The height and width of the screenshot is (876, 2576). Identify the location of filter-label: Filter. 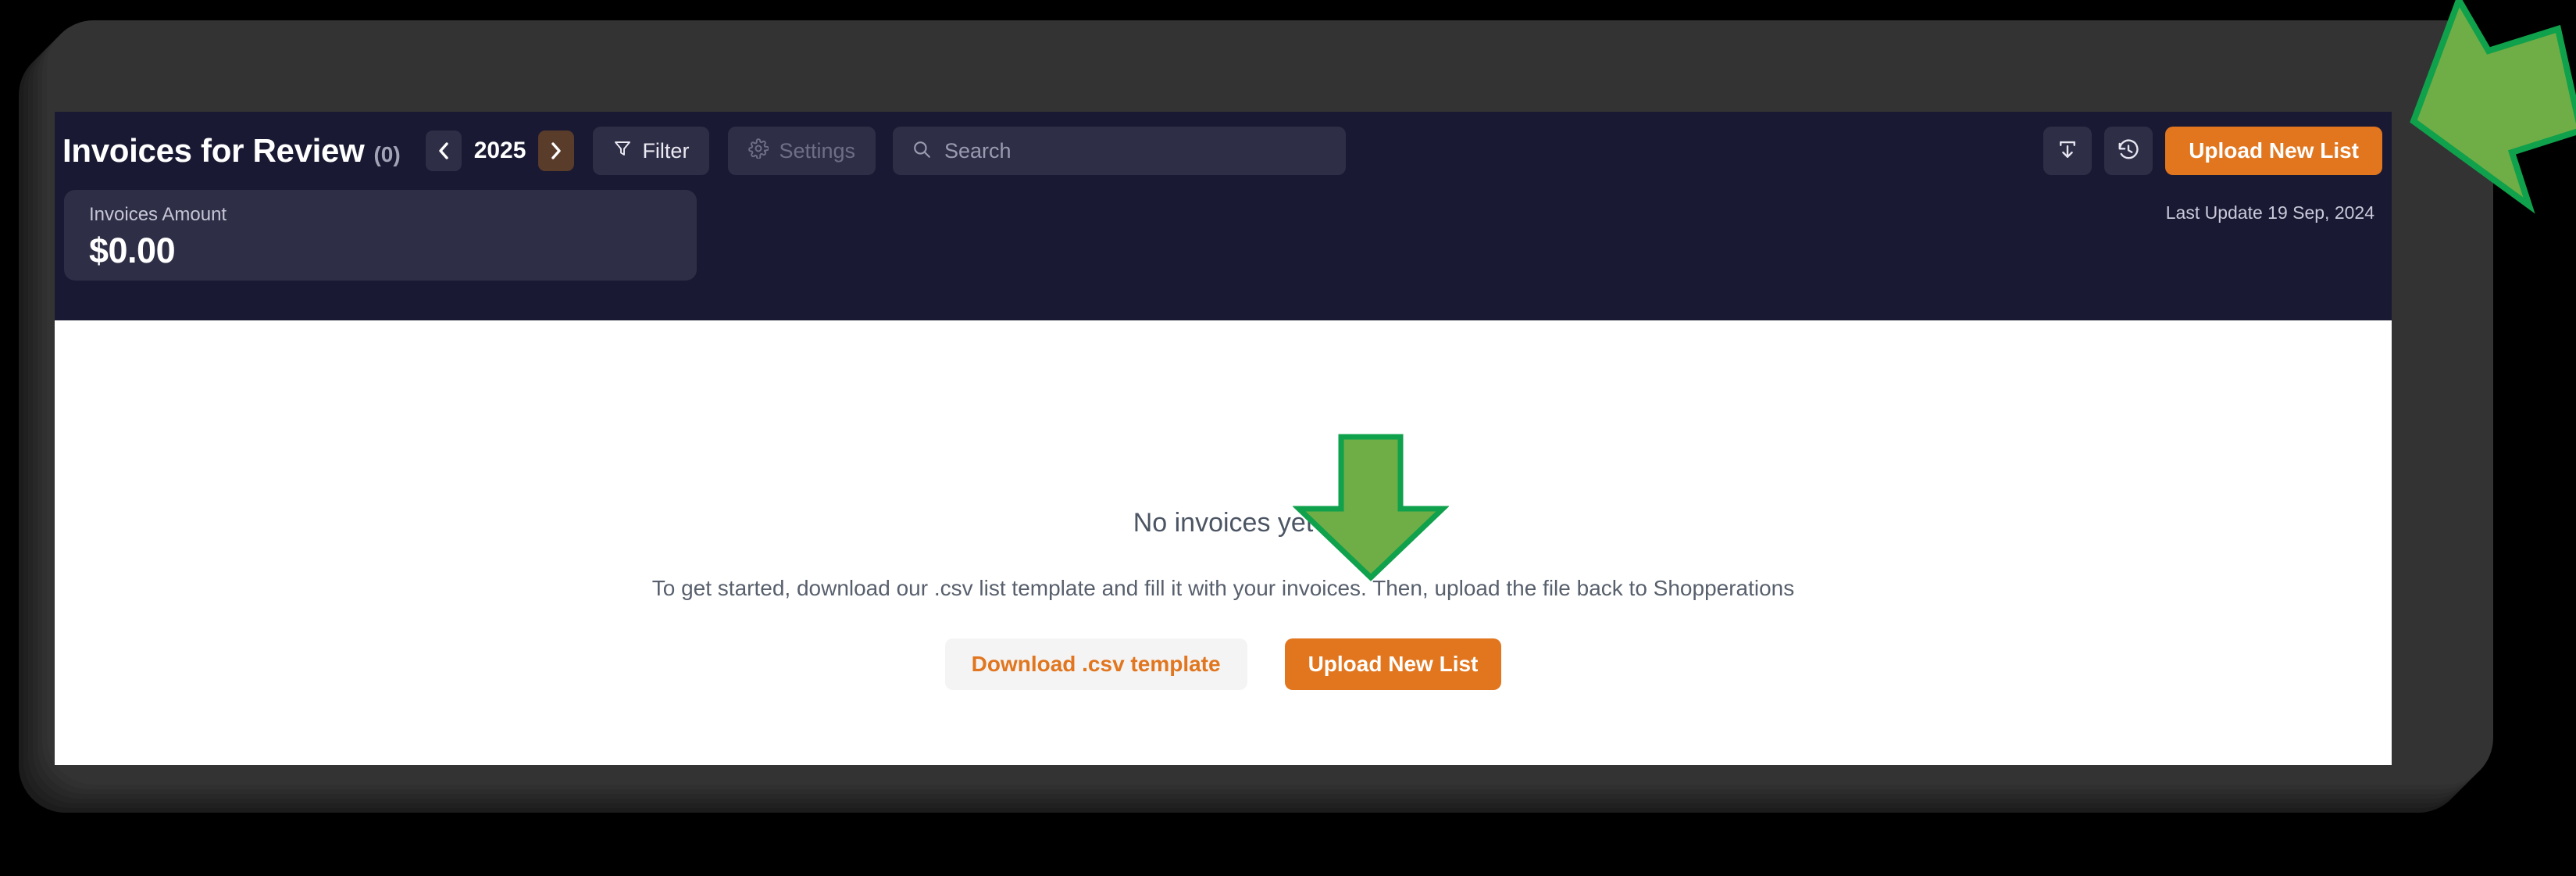
(666, 150).